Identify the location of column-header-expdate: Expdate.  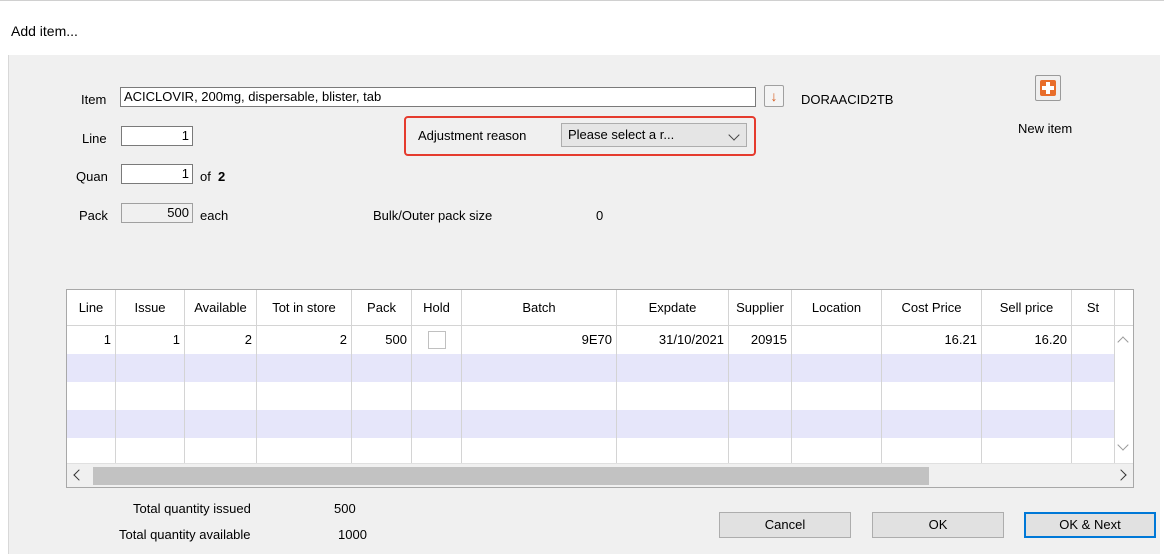
(673, 308).